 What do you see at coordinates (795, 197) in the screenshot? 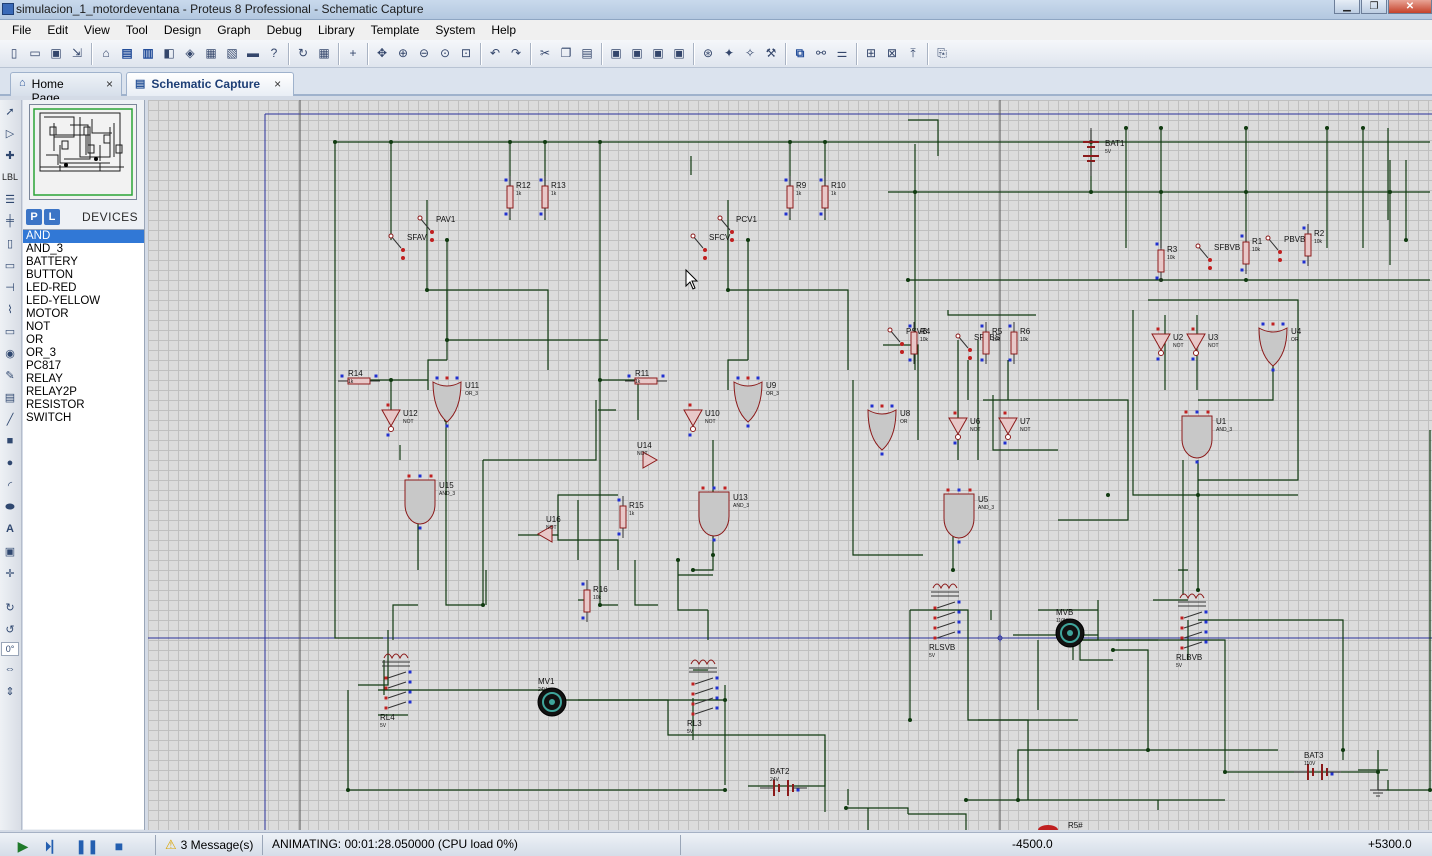
I see `resistor: R91k` at bounding box center [795, 197].